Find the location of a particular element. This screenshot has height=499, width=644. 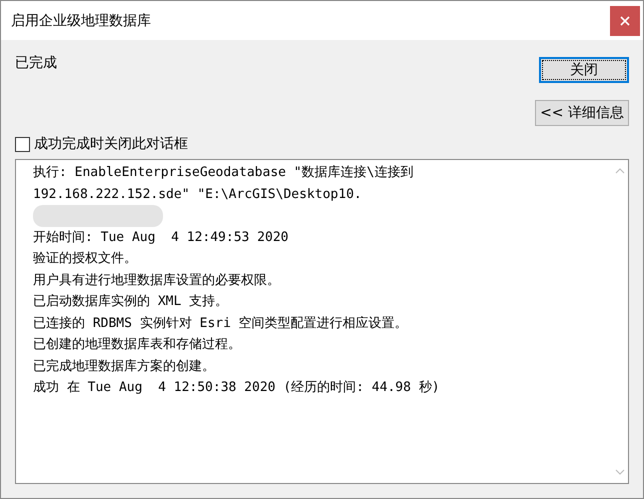

checkbox is located at coordinates (22, 144).